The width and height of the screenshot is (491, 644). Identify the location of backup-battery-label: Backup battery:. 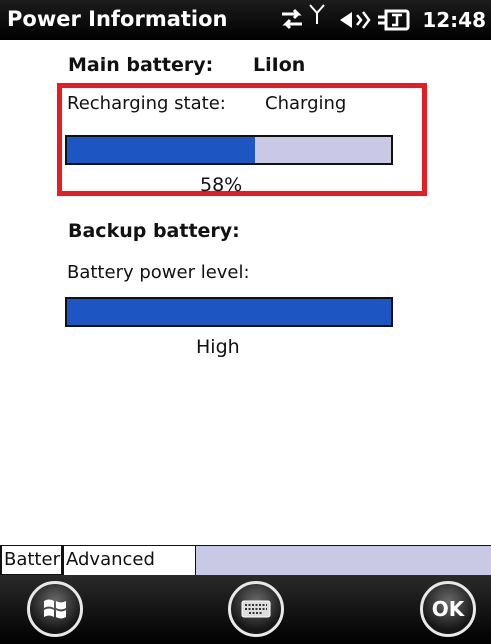
(154, 231).